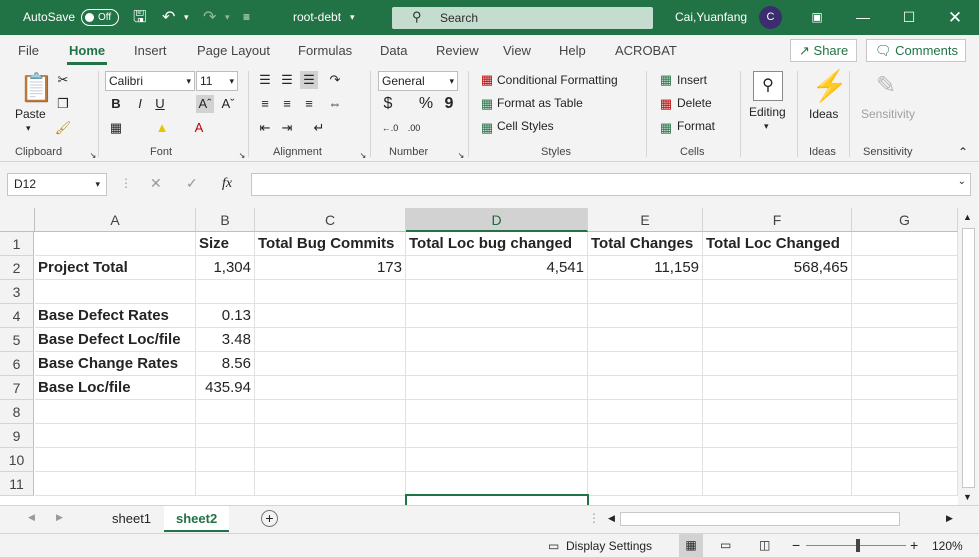  I want to click on insert-cells-button: Insert, so click(692, 80).